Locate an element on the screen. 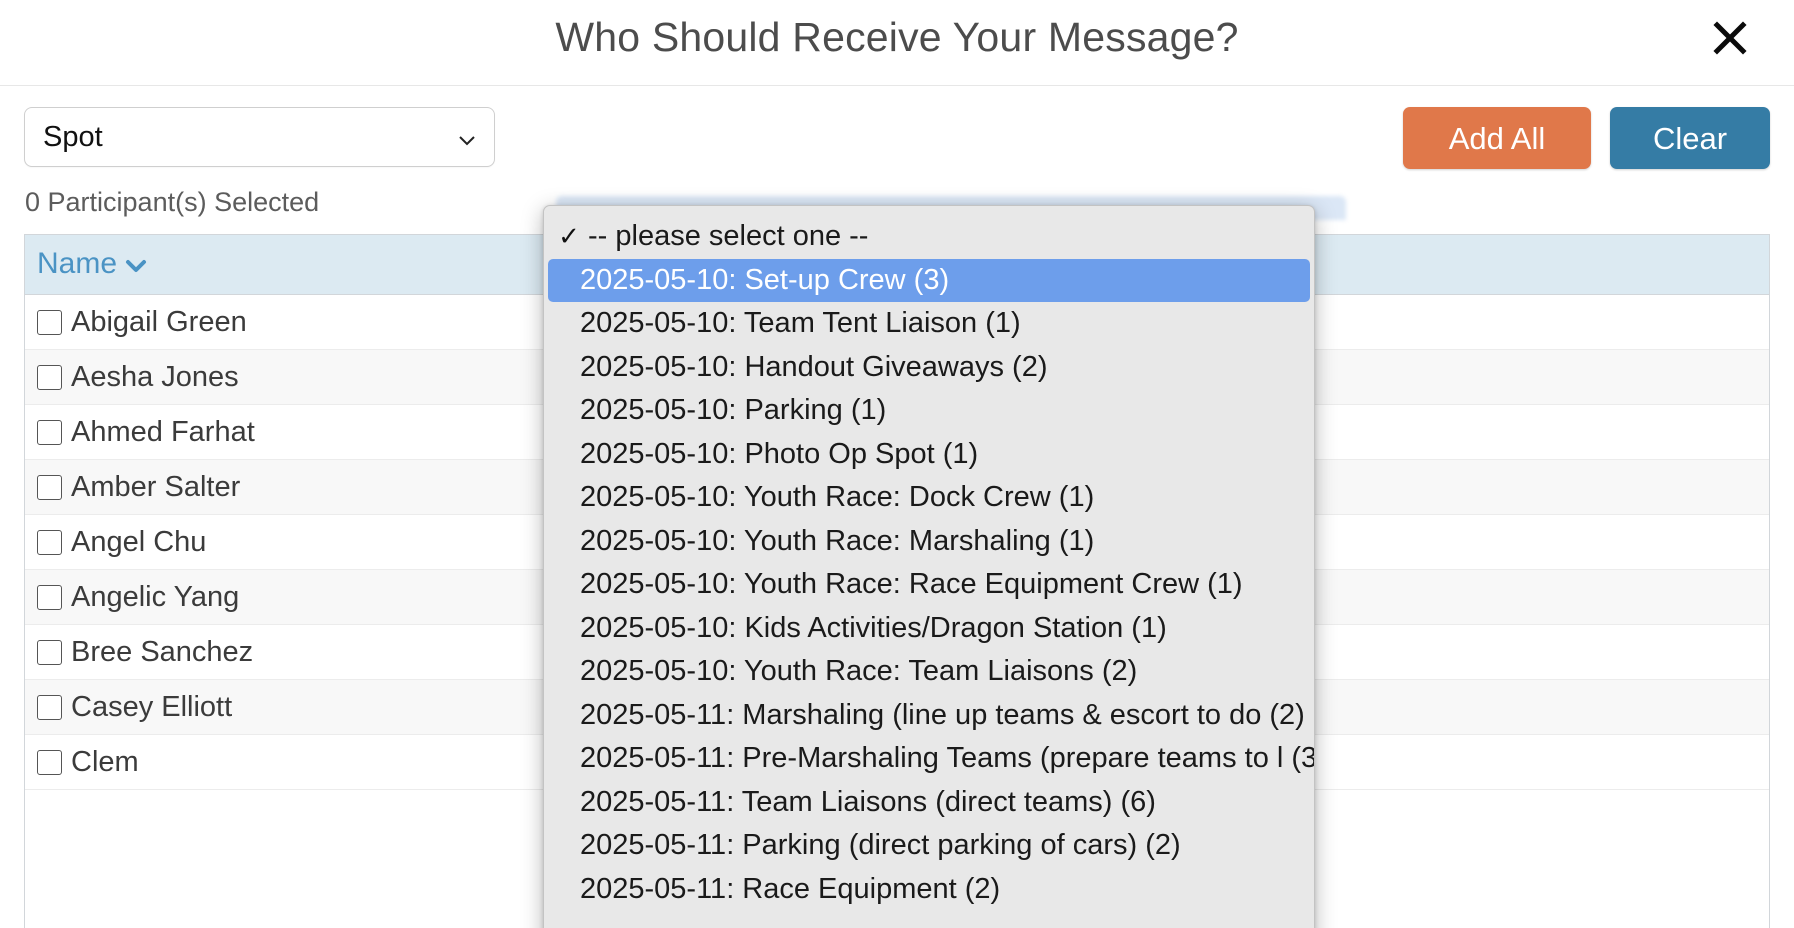  participant-name: Aesha Jones is located at coordinates (155, 376).